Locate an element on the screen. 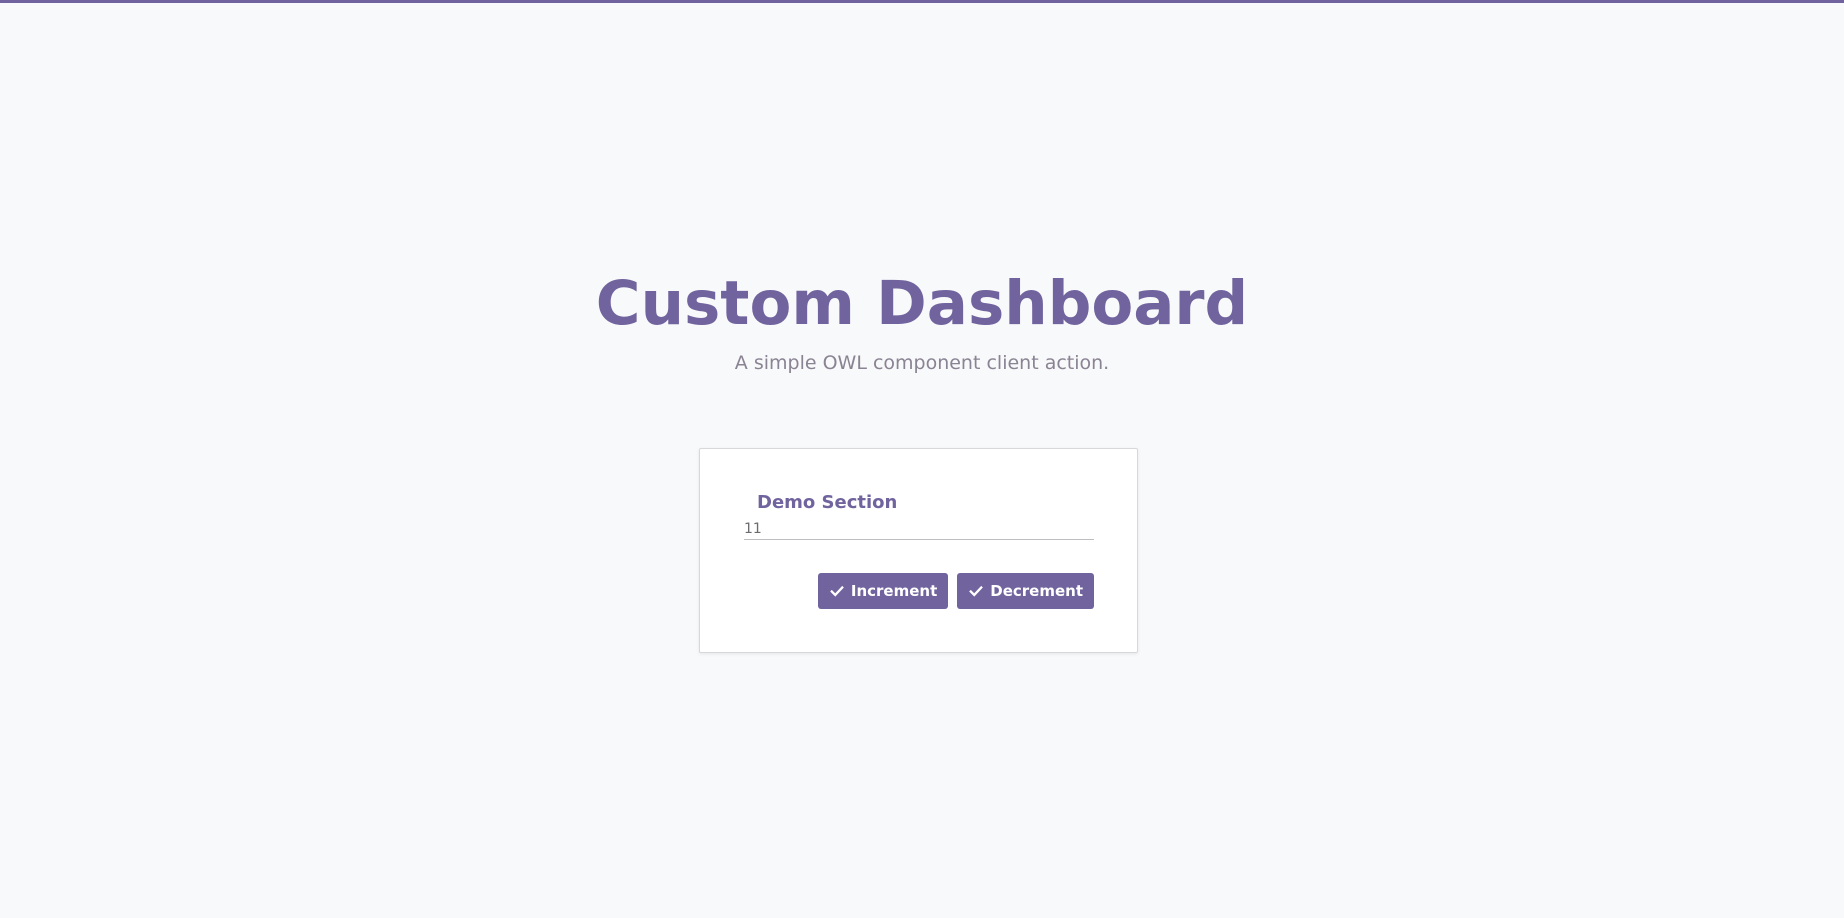  section-title: Demo Section is located at coordinates (827, 502).